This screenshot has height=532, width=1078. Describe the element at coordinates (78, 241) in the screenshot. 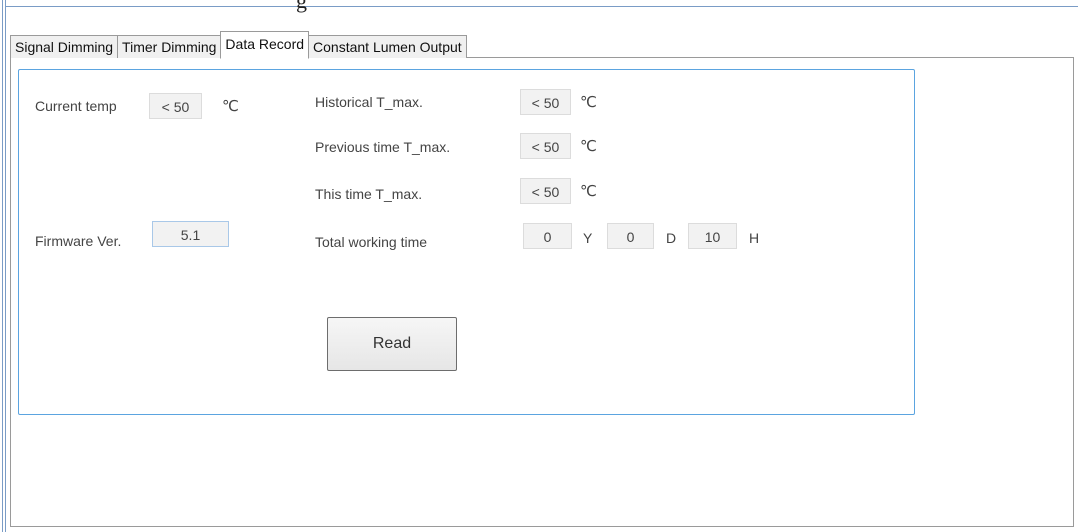

I see `firmware-label: Firmware Ver.` at that location.